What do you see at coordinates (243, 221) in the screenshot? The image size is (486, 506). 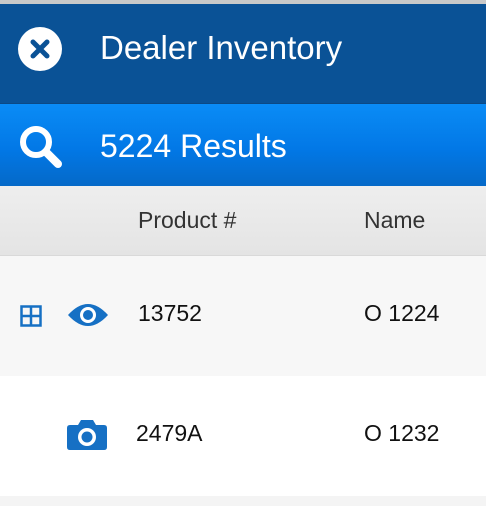 I see `table-header: Product # Name` at bounding box center [243, 221].